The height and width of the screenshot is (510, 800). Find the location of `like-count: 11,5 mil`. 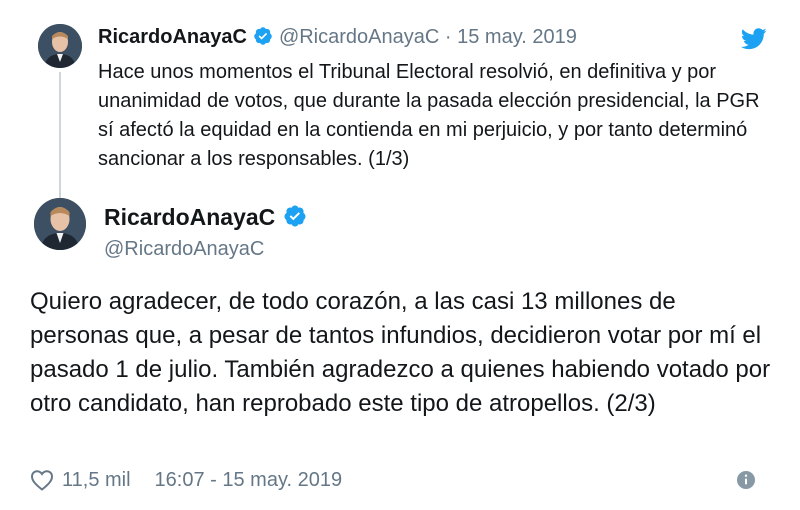

like-count: 11,5 mil is located at coordinates (96, 480).